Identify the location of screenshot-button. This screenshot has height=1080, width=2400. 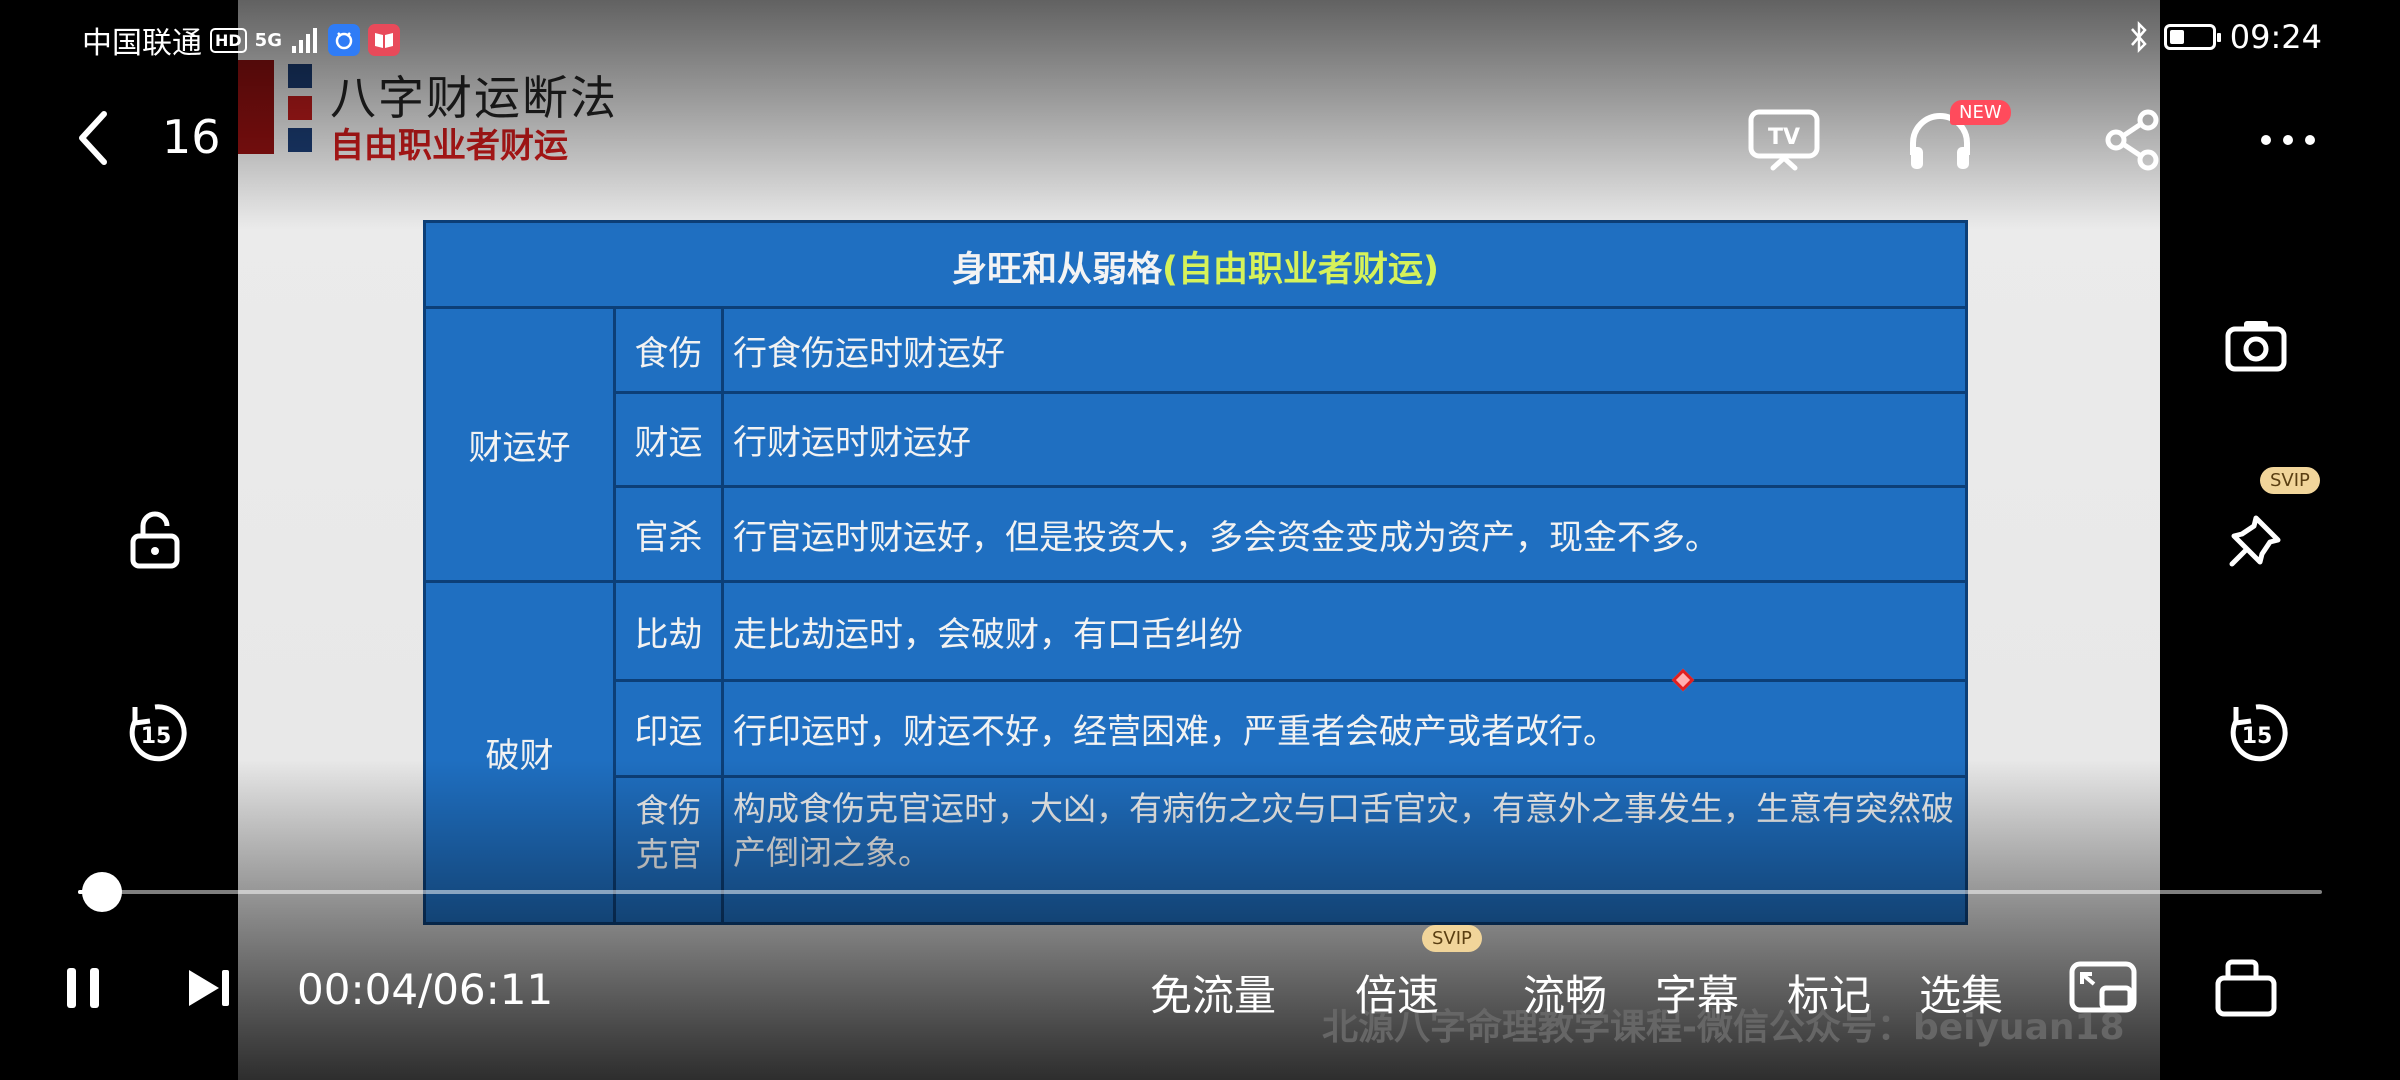
(2256, 345).